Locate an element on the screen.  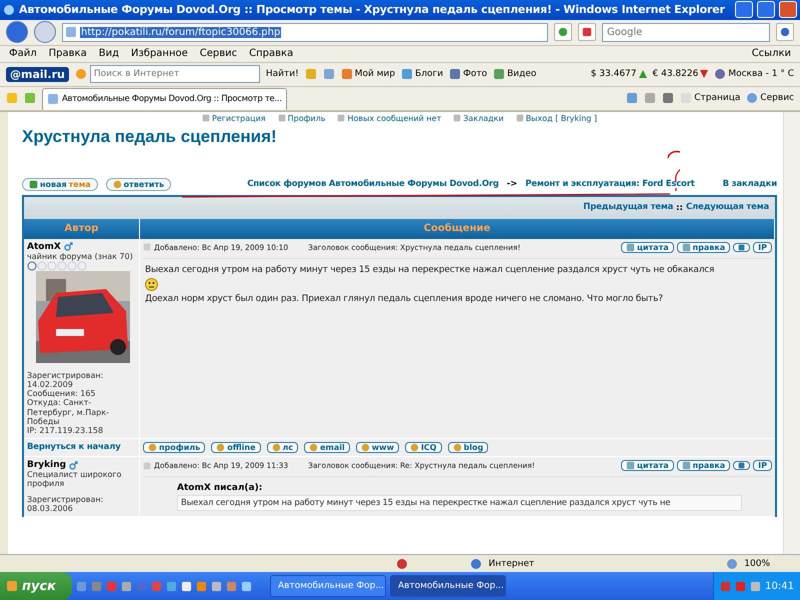
top-link: Закладки is located at coordinates (478, 118).